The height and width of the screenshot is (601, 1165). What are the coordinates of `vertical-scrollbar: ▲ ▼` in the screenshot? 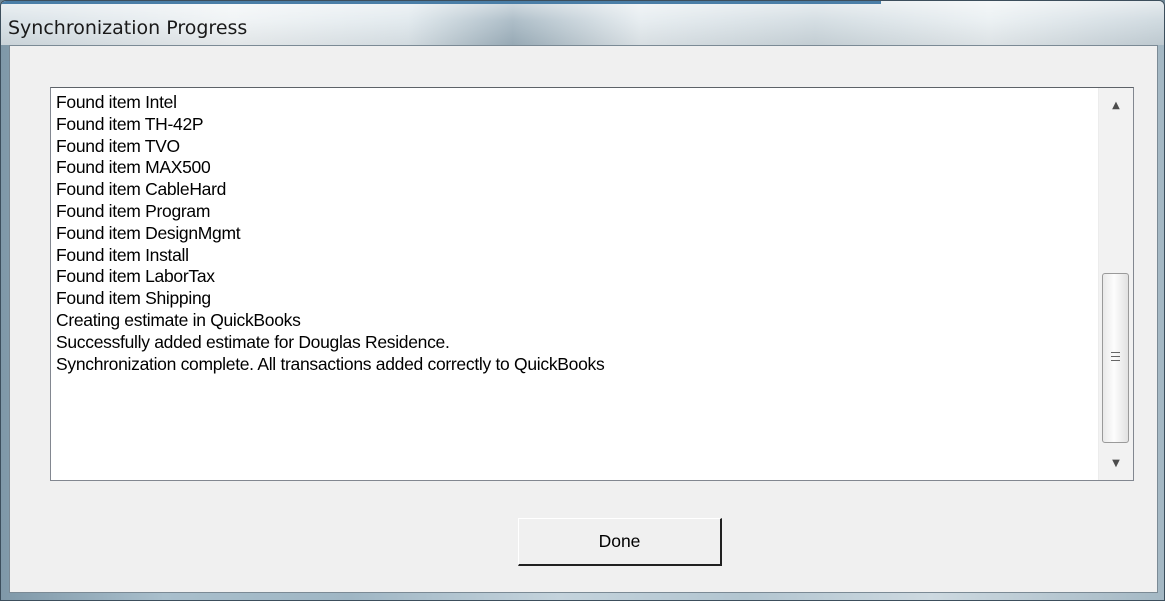 It's located at (1115, 284).